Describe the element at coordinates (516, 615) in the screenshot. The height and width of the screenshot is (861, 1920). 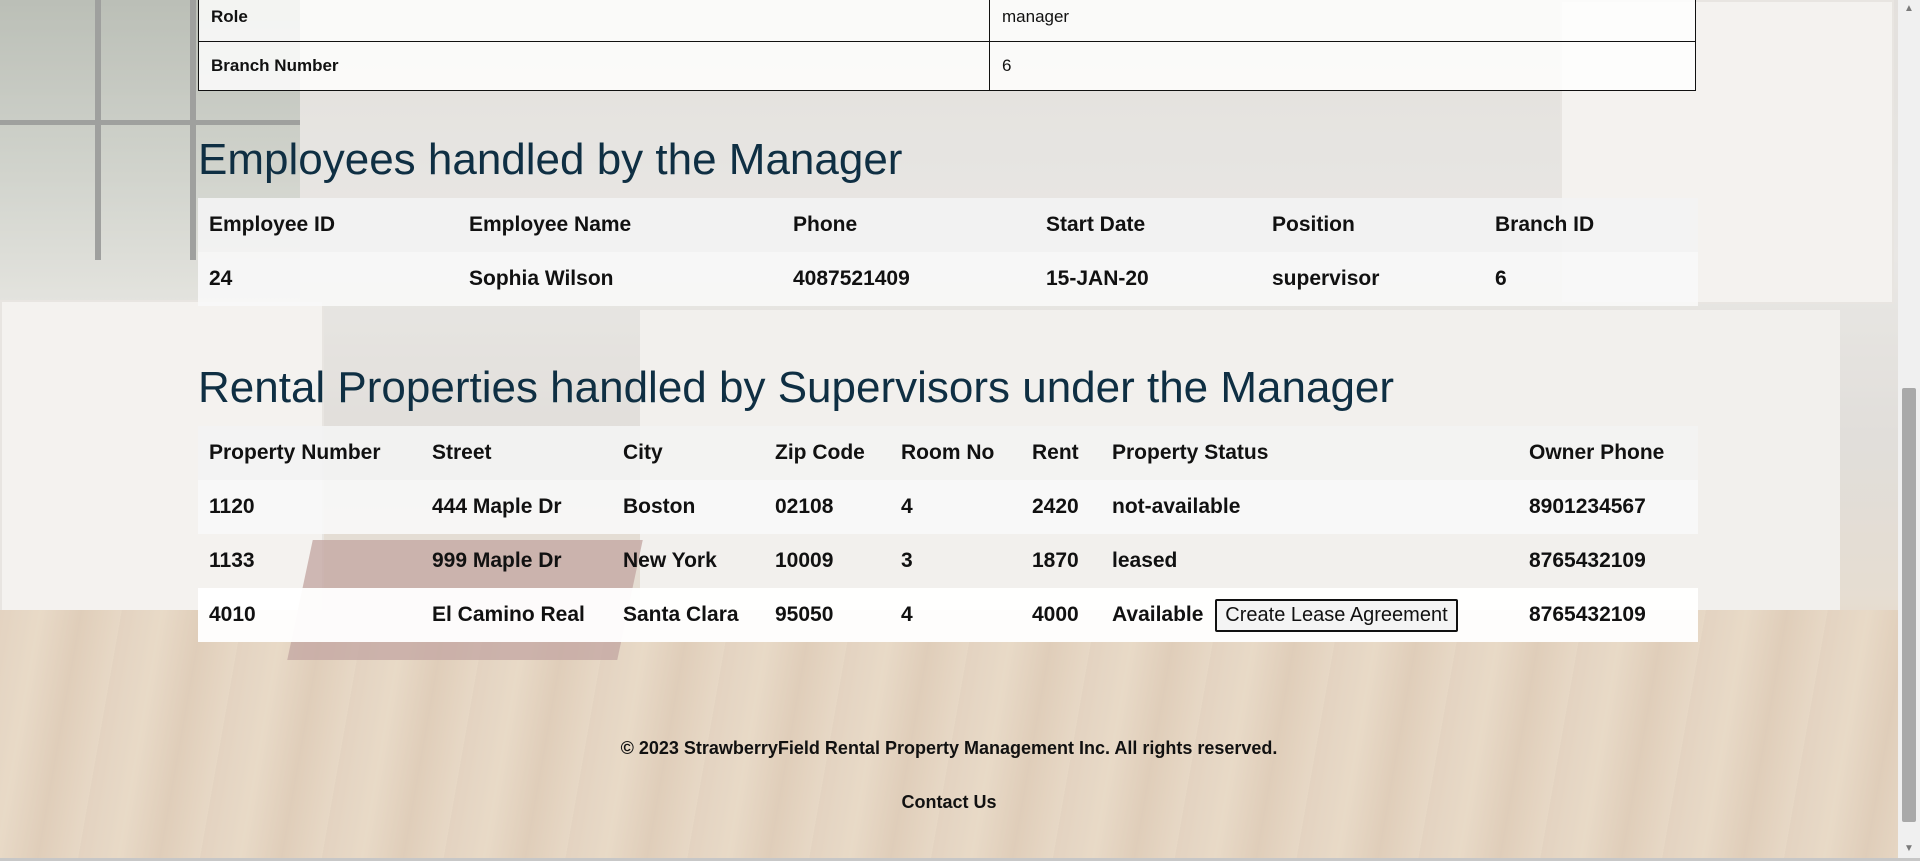
I see `table-cell: El Camino Real` at that location.